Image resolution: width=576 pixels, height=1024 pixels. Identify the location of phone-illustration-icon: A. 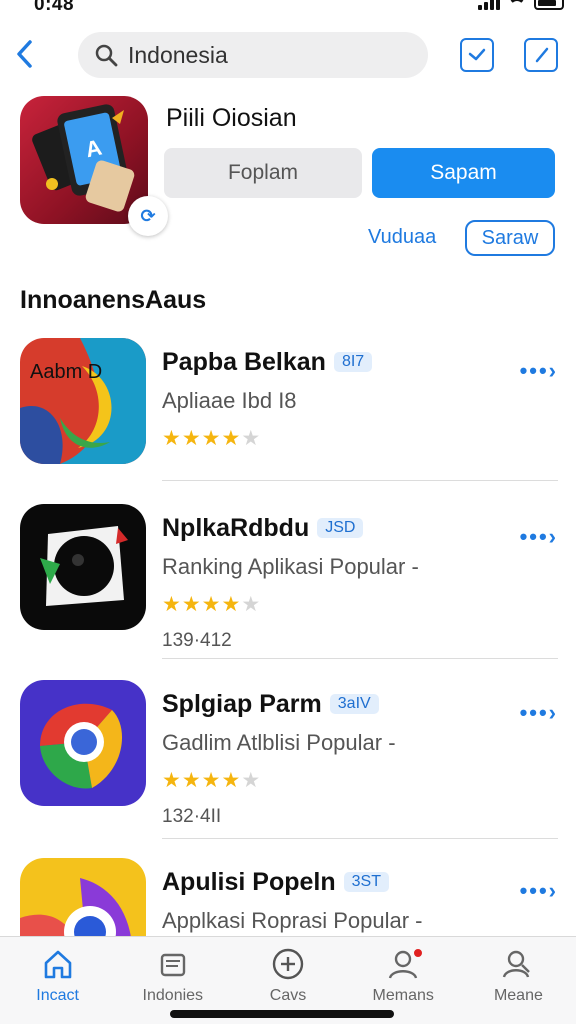
(83, 158).